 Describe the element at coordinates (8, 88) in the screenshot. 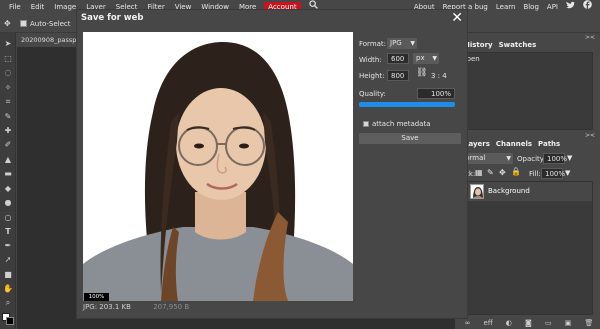

I see `wand-tool-icon: ✧` at that location.